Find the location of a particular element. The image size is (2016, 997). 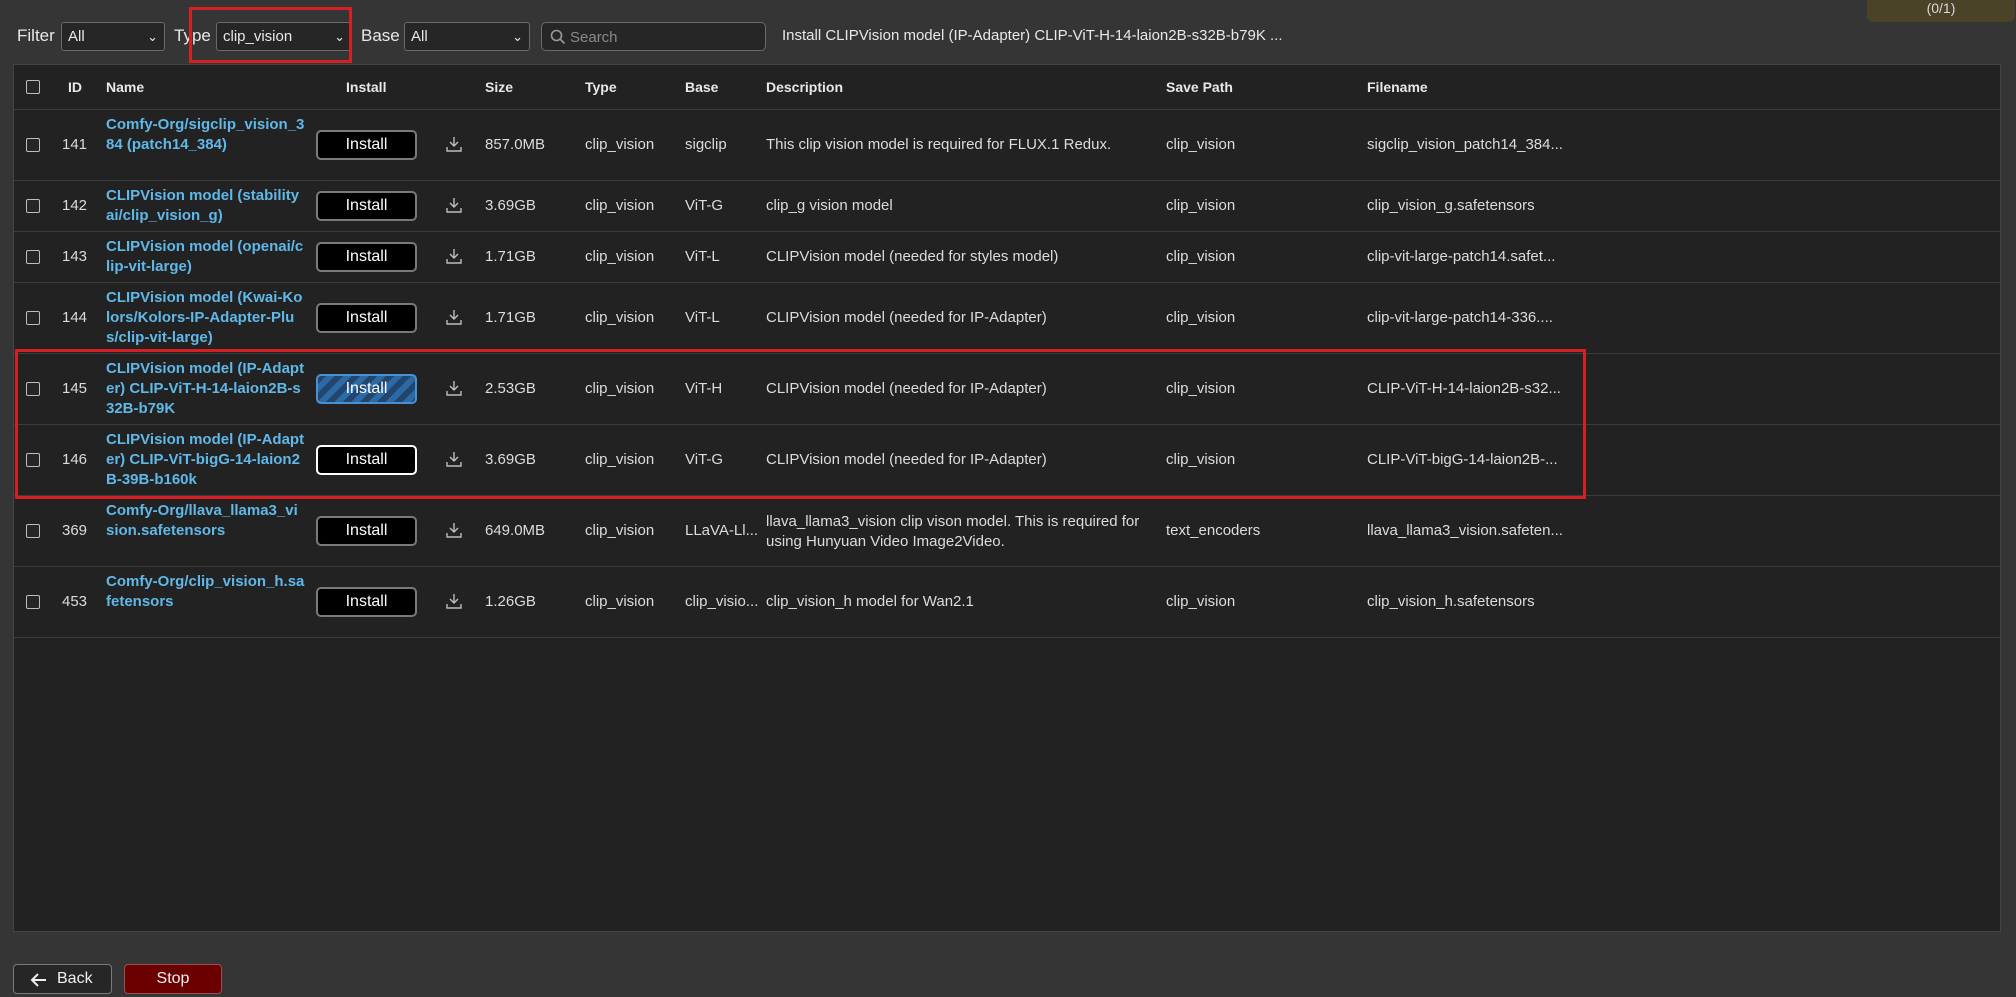

type-select-value: clip_vision is located at coordinates (258, 36).